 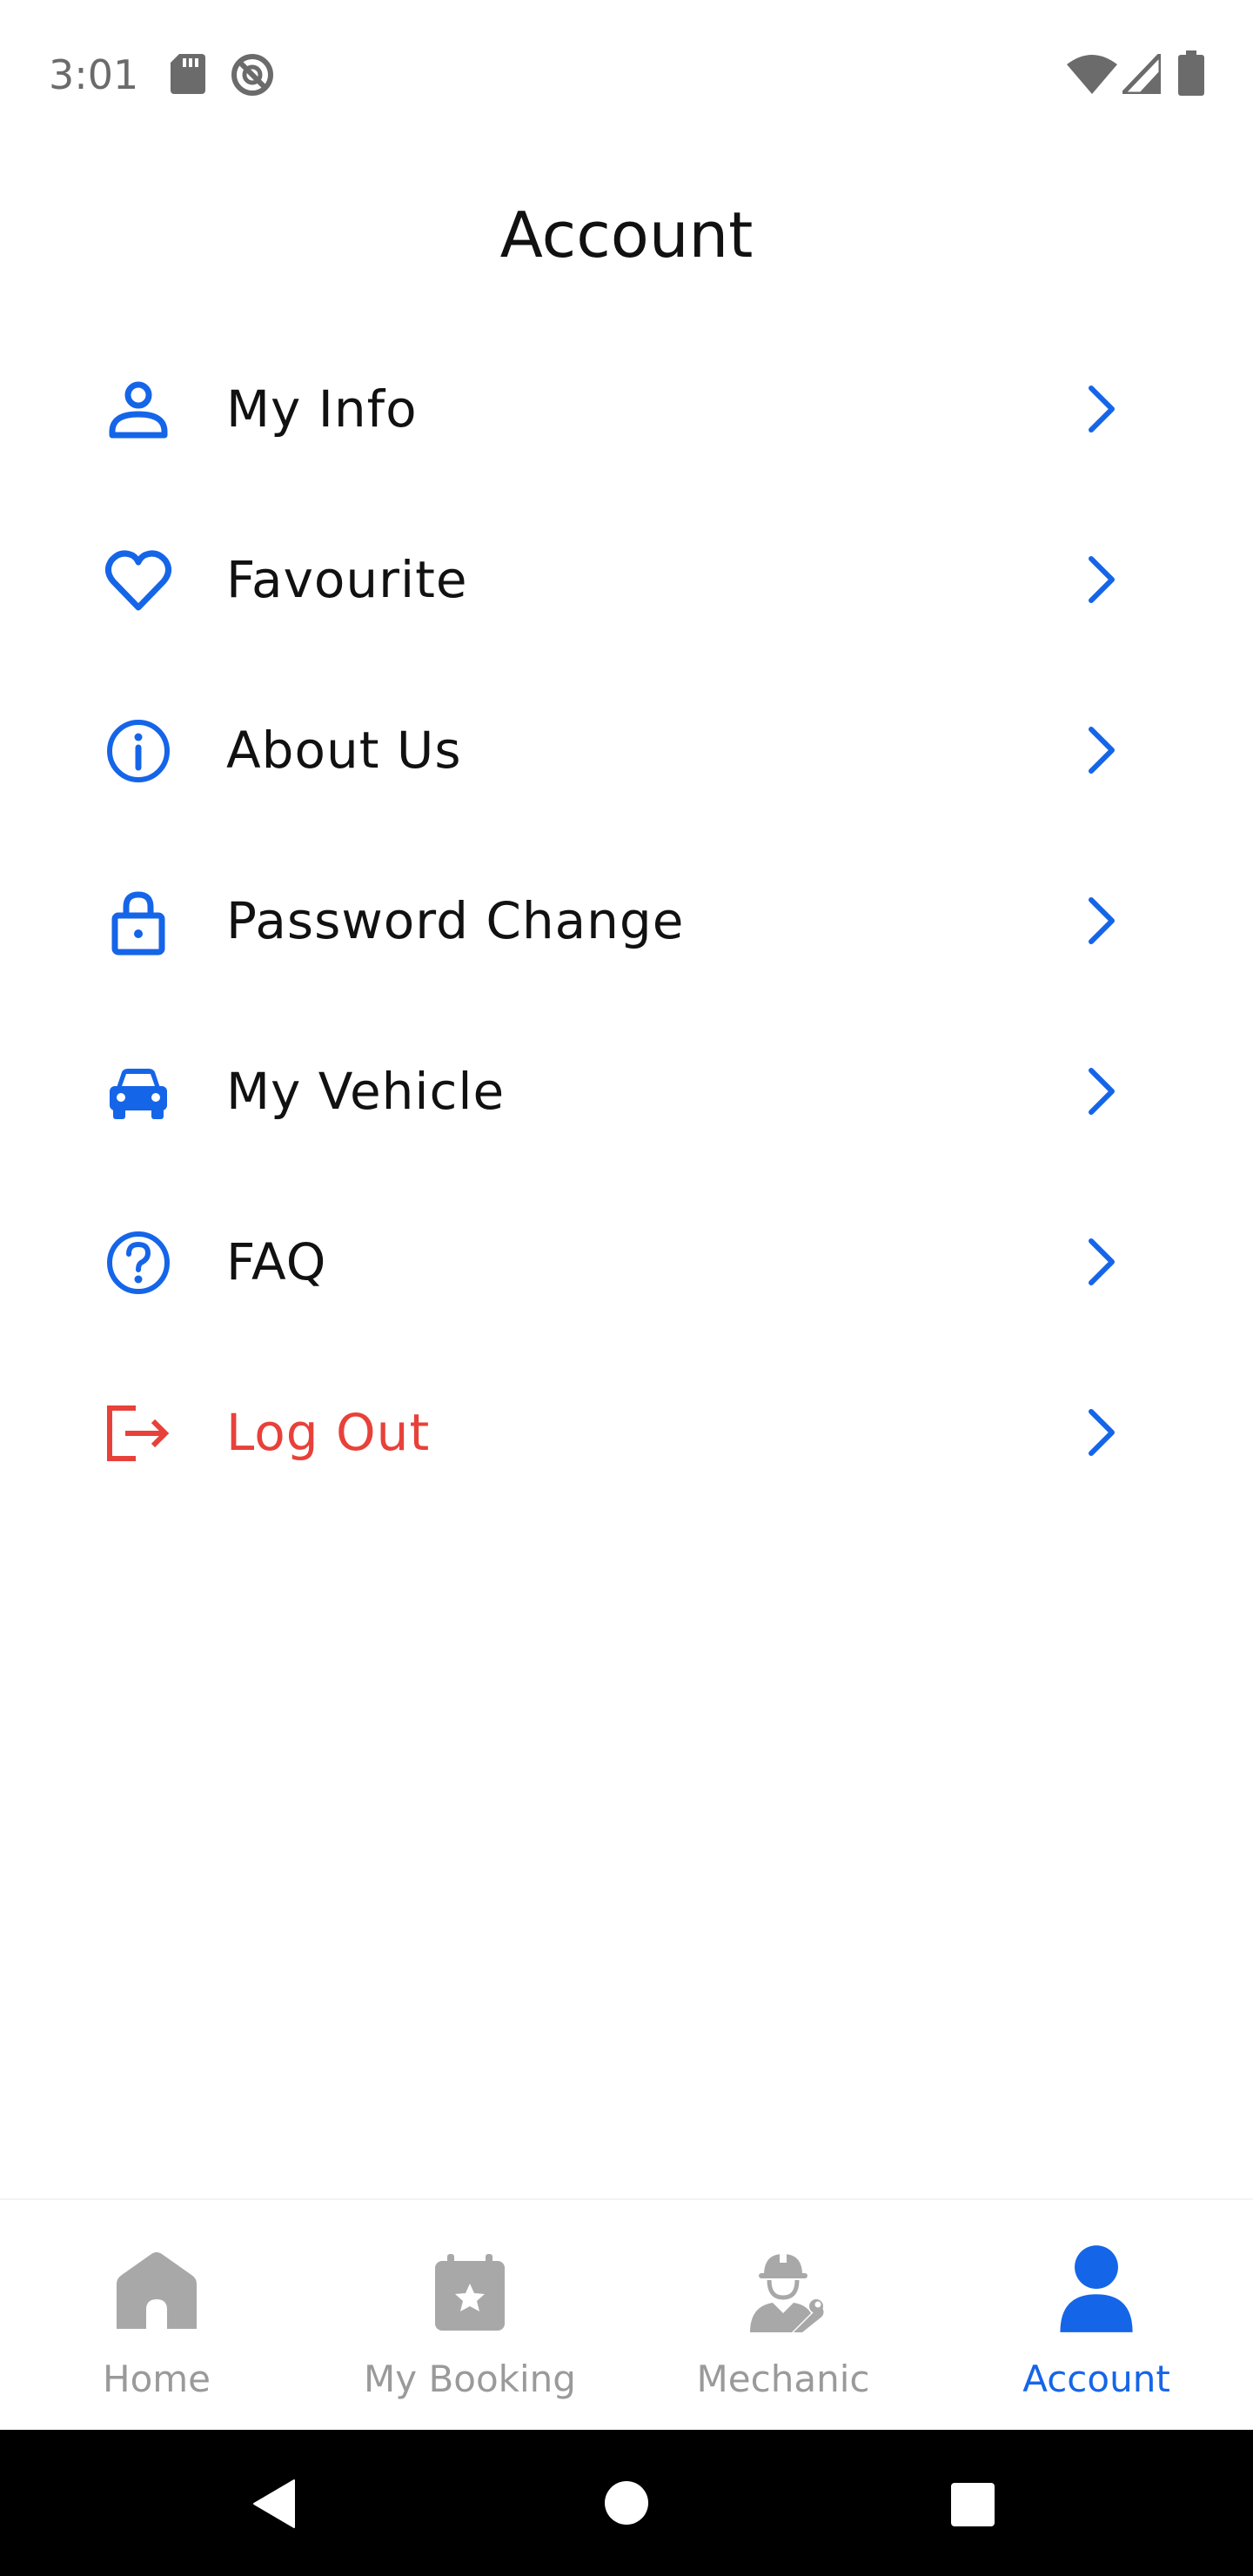 What do you see at coordinates (275, 2504) in the screenshot?
I see `back-icon` at bounding box center [275, 2504].